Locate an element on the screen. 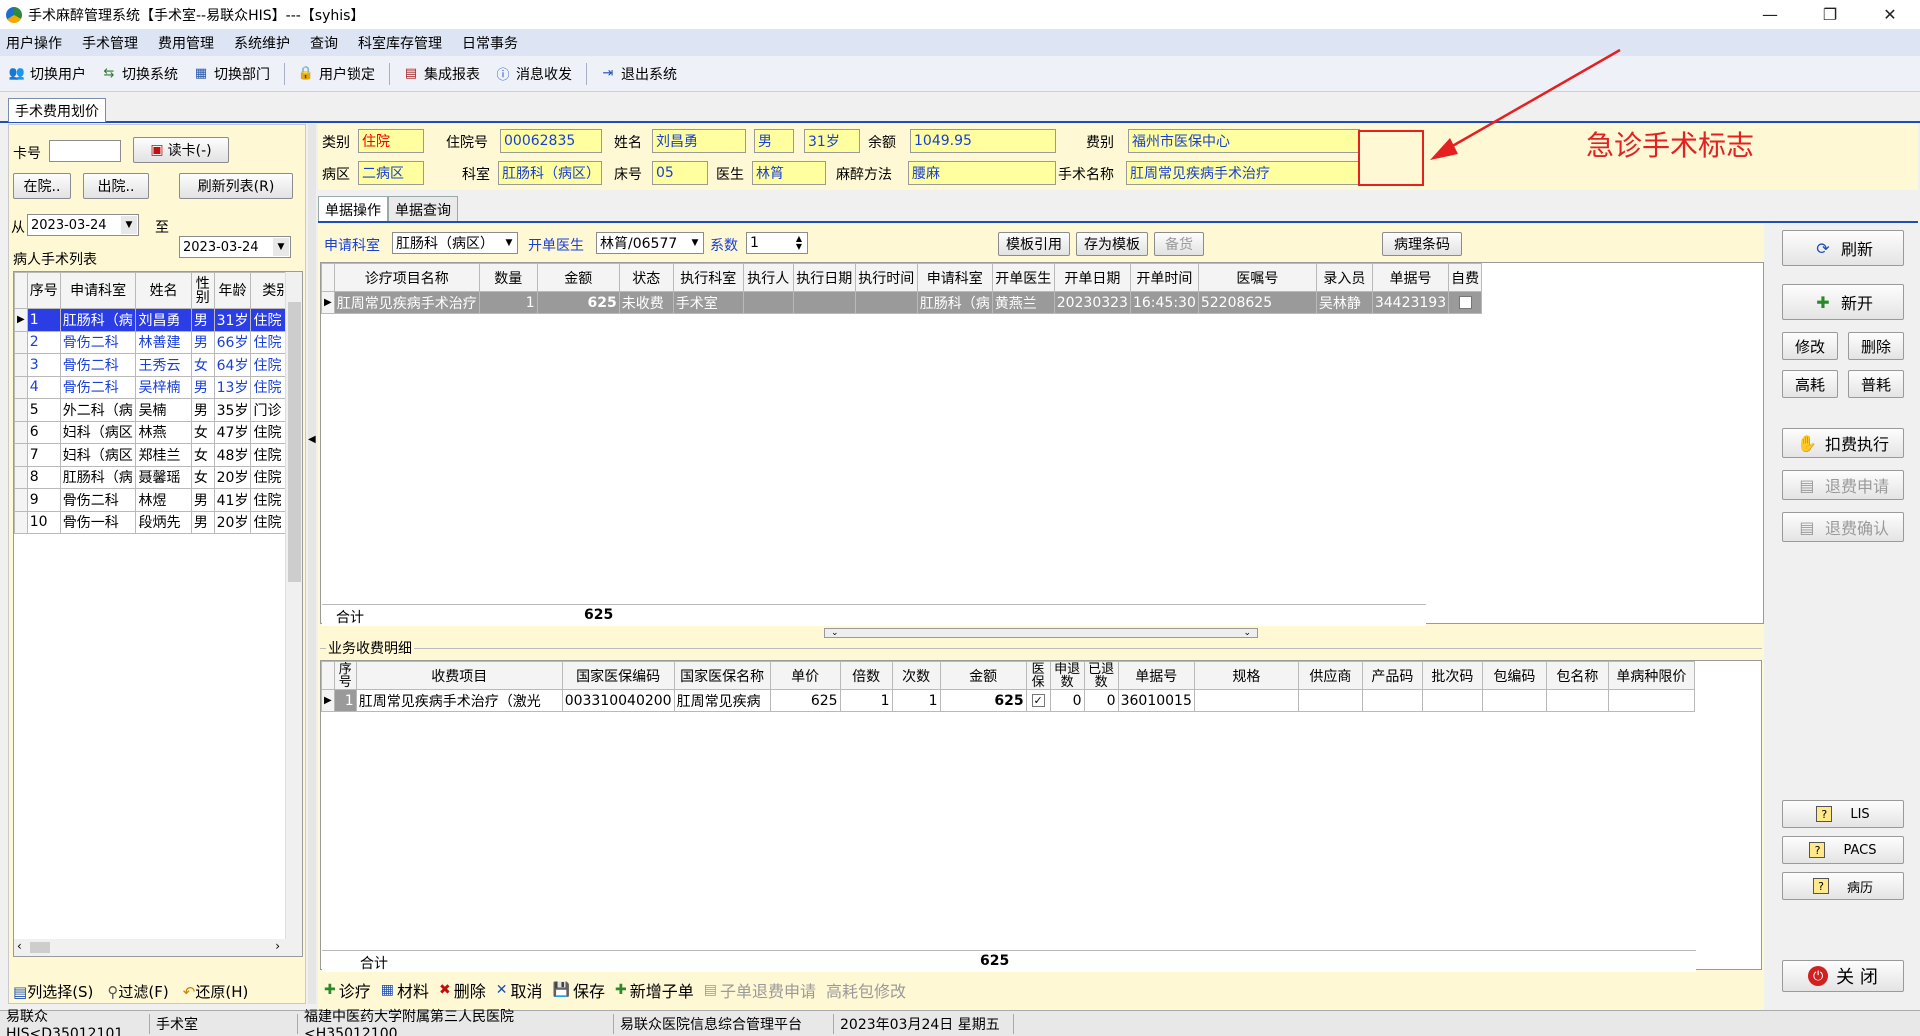 This screenshot has height=1036, width=1920. order-col-header: 自费 is located at coordinates (1465, 277).